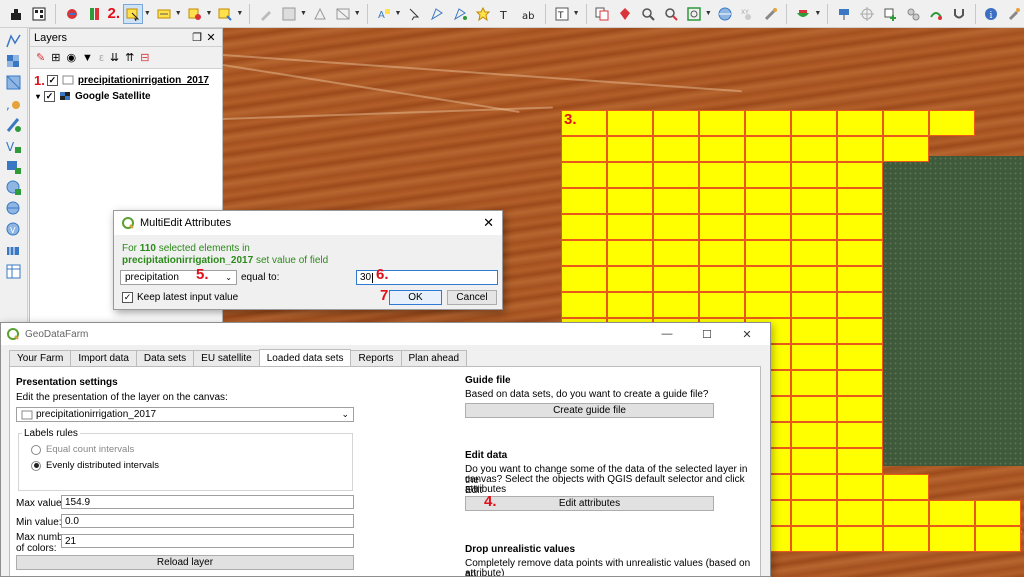  I want to click on rotate-label-icon, so click(437, 14).